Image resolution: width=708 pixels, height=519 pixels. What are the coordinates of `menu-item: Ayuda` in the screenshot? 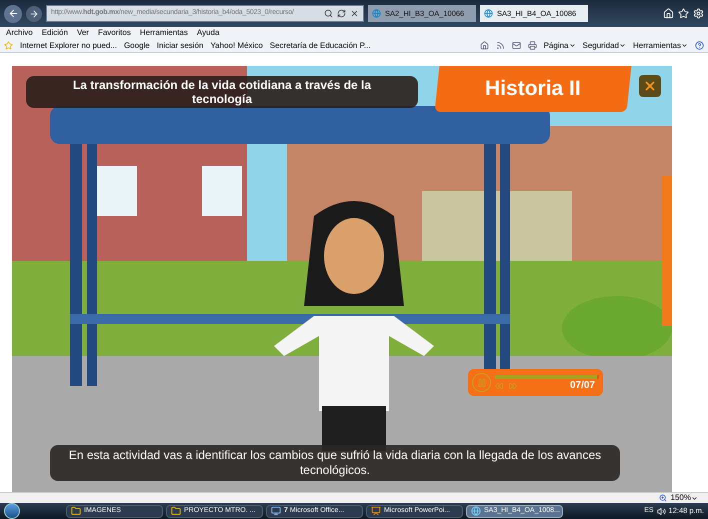 It's located at (208, 33).